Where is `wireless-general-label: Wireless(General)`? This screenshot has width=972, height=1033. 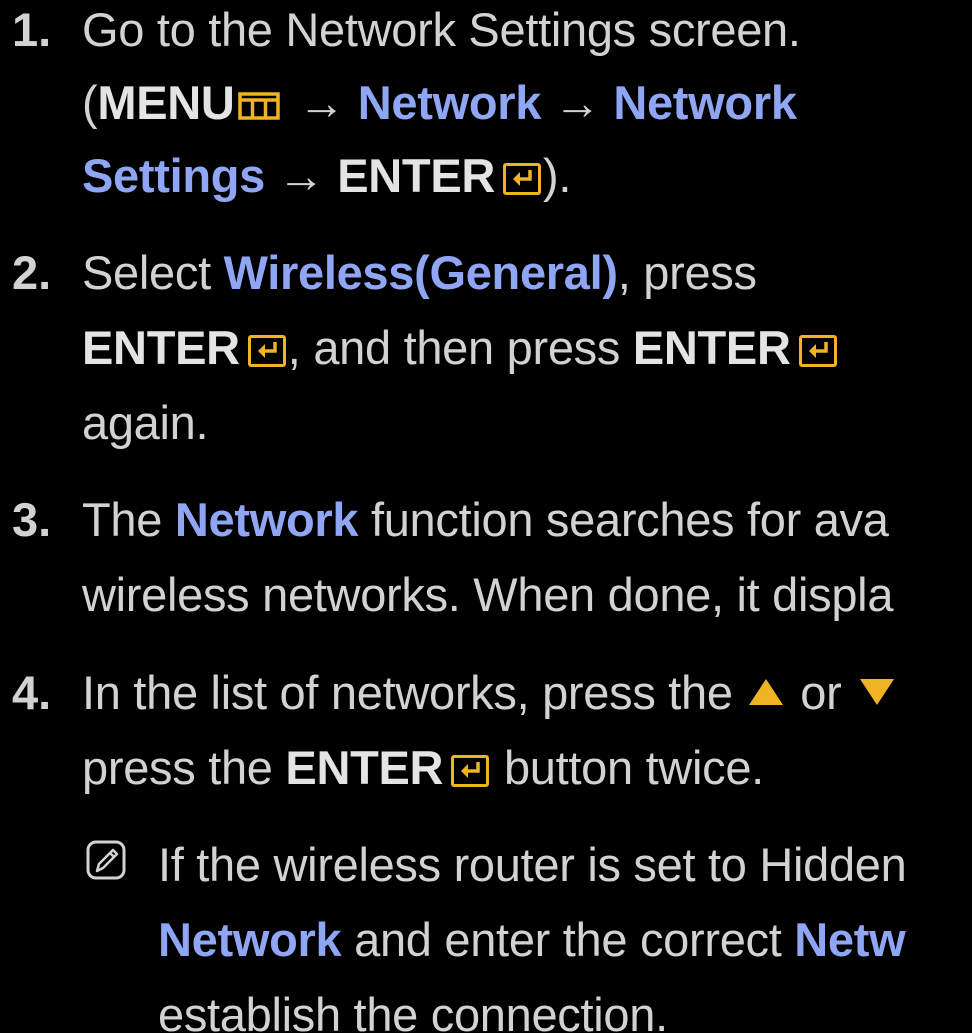 wireless-general-label: Wireless(General) is located at coordinates (420, 272).